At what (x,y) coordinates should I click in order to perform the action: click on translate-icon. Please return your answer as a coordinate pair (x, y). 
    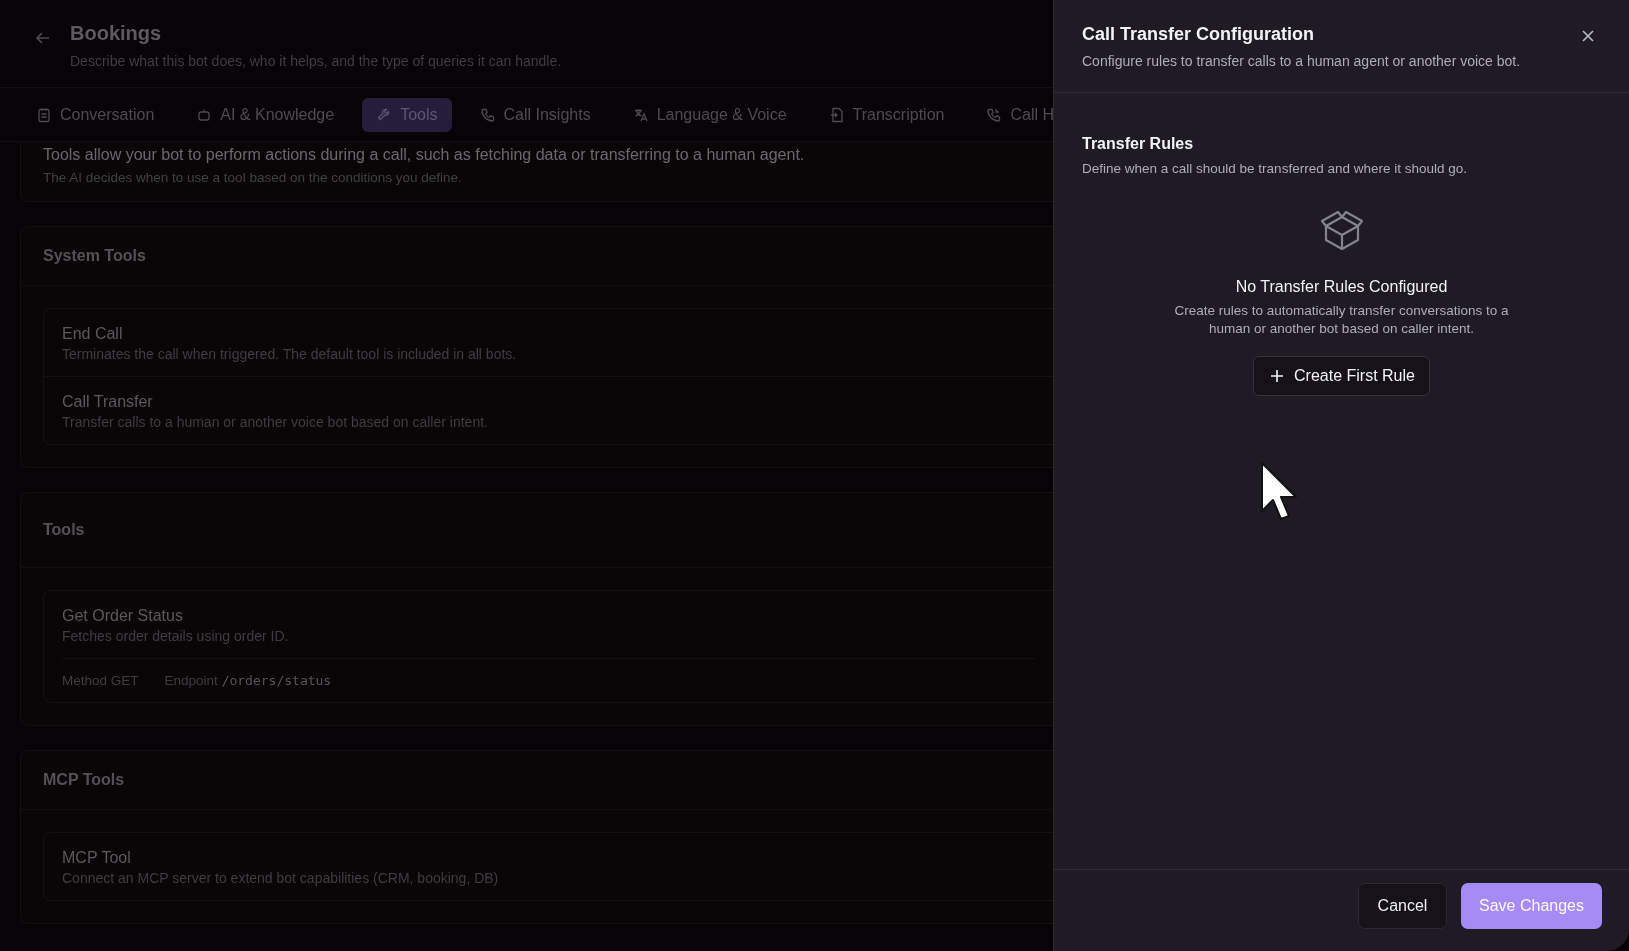
    Looking at the image, I should click on (640, 114).